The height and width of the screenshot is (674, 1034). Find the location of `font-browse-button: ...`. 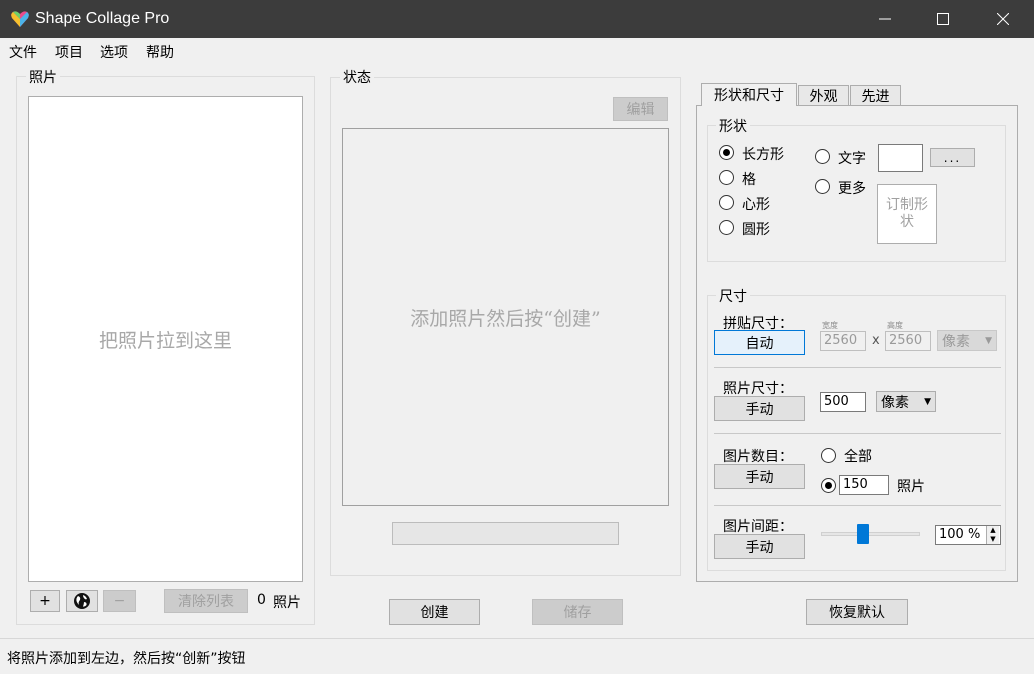

font-browse-button: ... is located at coordinates (952, 157).